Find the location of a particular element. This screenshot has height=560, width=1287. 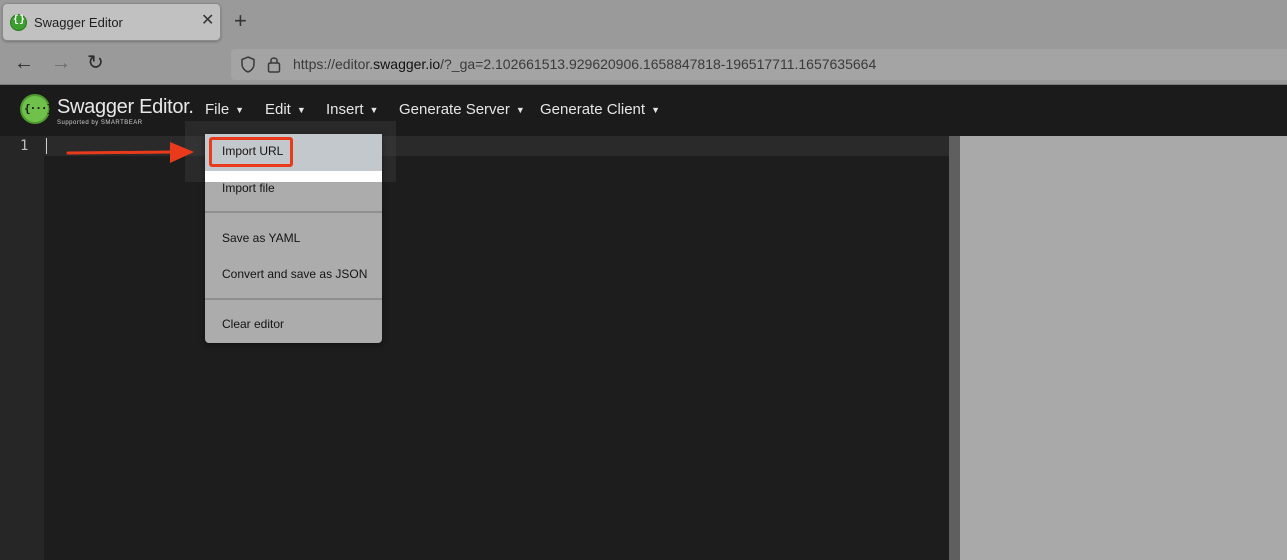

menu-edit-label: Edit is located at coordinates (278, 109).